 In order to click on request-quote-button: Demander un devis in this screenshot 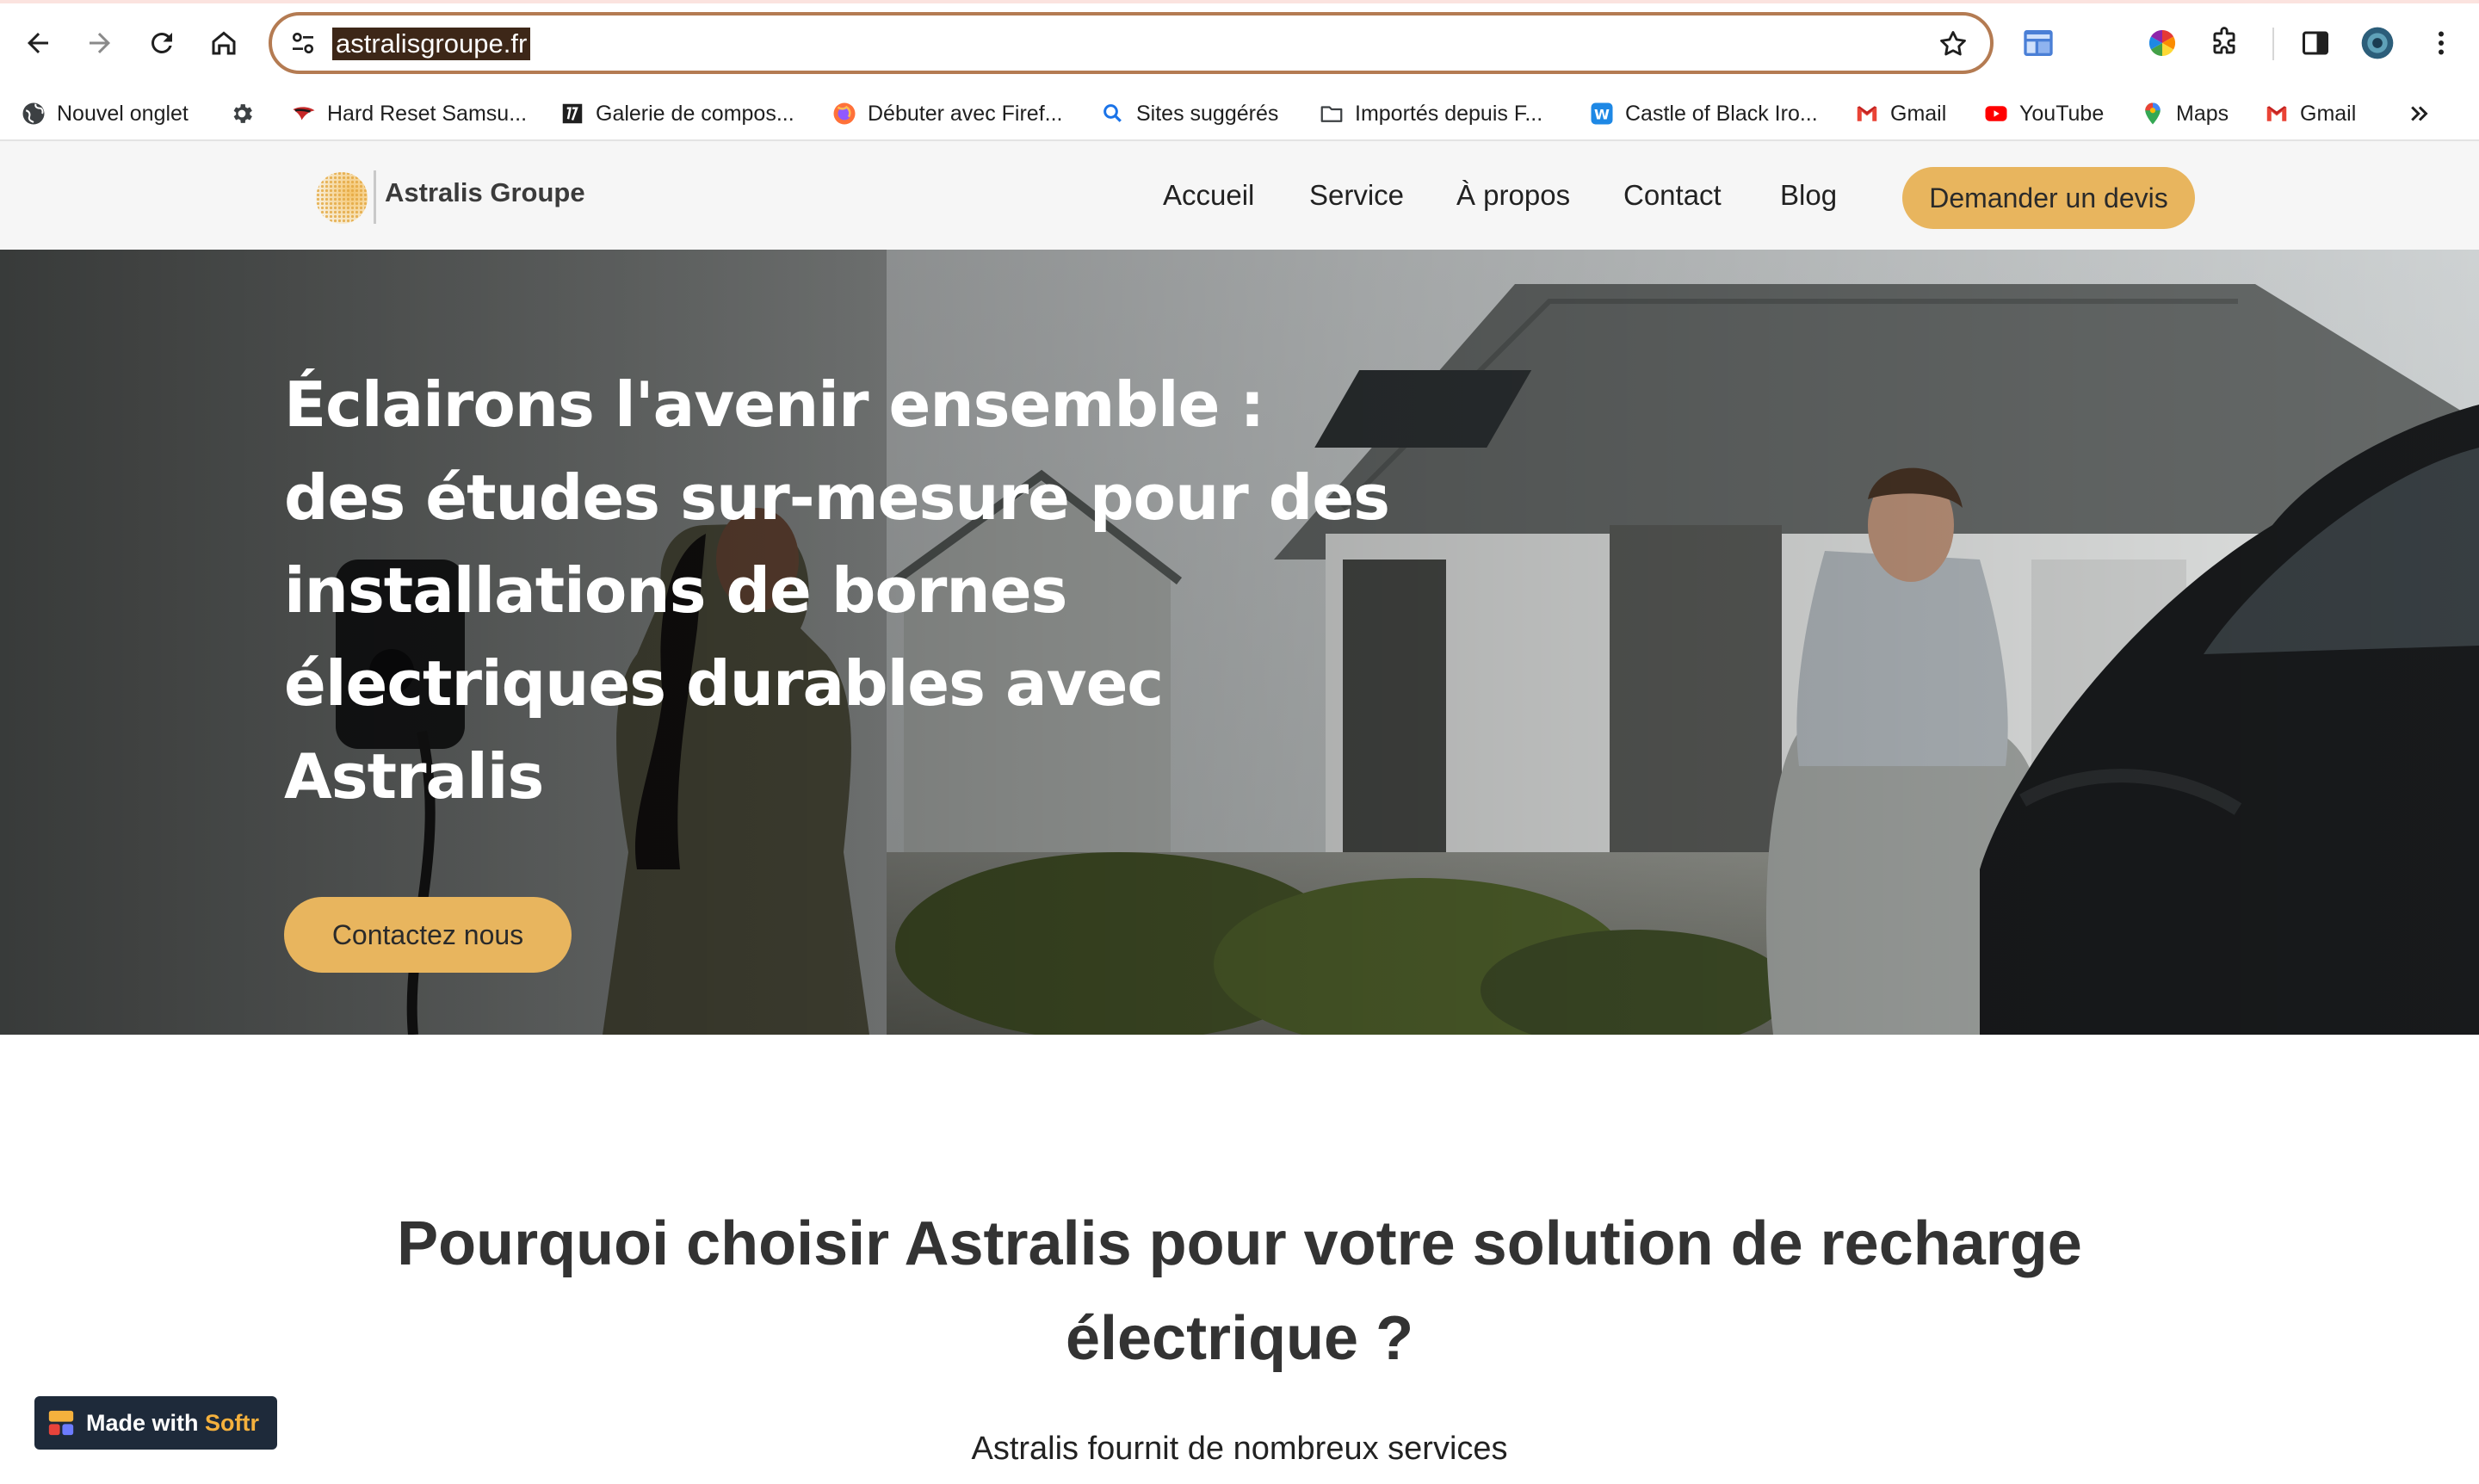, I will do `click(2048, 198)`.